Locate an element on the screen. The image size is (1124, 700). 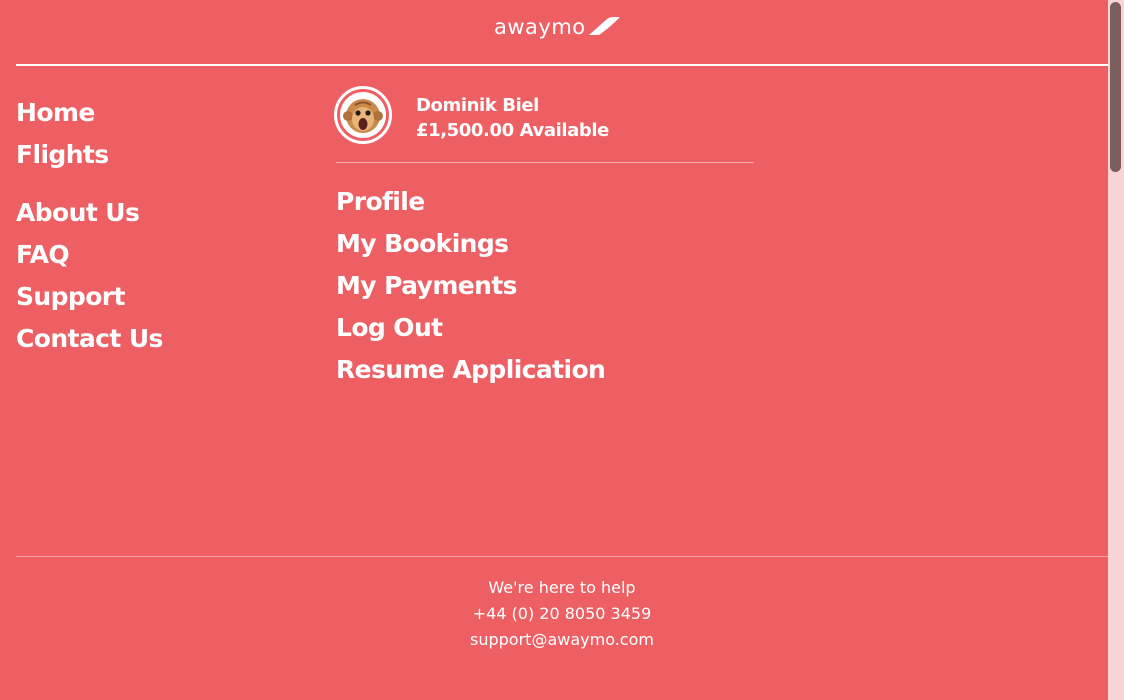
header: awaymo × is located at coordinates (570, 33).